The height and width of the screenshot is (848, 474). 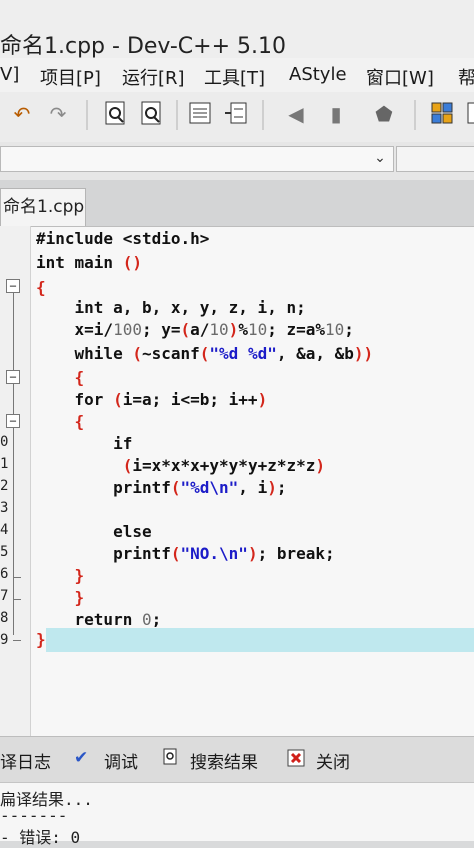 I want to click on code-token: ; z=a%, so click(x=296, y=329).